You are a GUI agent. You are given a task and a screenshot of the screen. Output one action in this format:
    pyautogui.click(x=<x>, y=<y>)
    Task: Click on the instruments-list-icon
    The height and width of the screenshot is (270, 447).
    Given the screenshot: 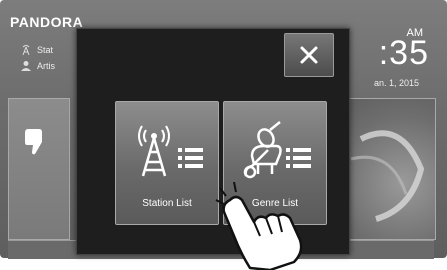 What is the action you would take?
    pyautogui.click(x=277, y=150)
    